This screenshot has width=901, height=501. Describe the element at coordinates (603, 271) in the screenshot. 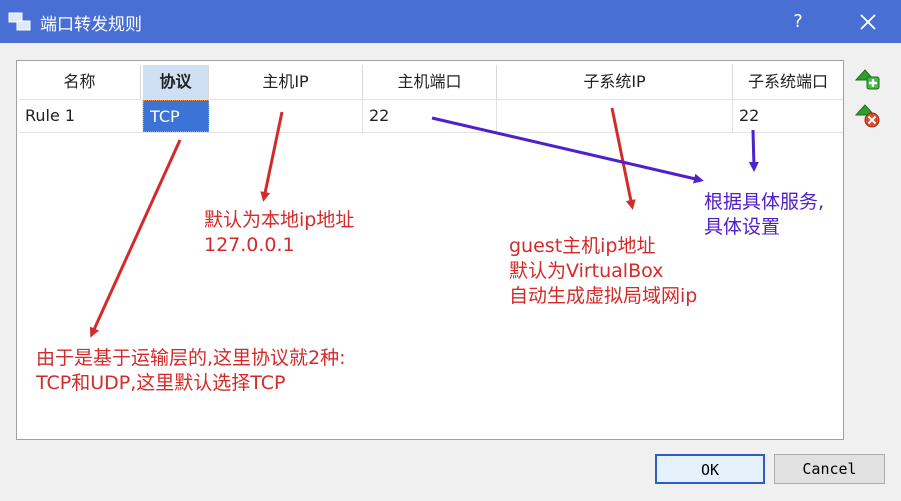

I see `note-guest-ip: guest主机ip地址 默认为VirtualBox 自动生成虚拟局域网ip` at that location.